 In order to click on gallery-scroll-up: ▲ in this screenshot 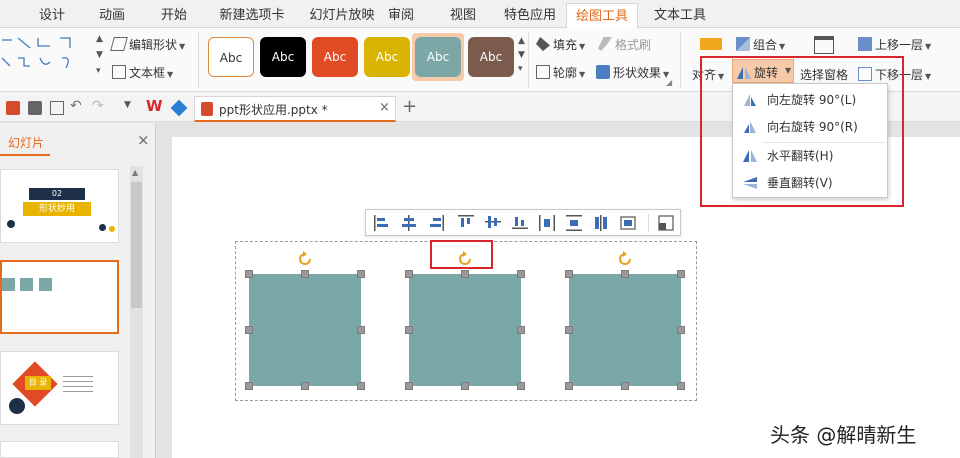, I will do `click(99, 39)`.